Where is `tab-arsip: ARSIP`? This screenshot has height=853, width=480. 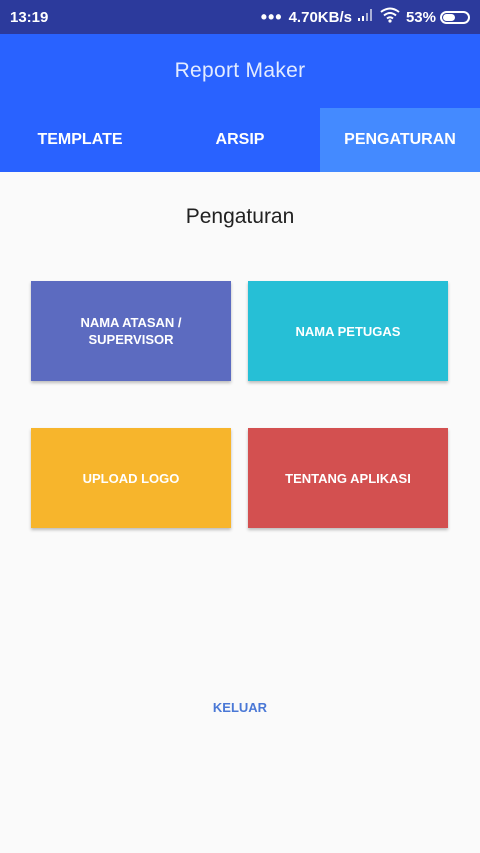
tab-arsip: ARSIP is located at coordinates (240, 140).